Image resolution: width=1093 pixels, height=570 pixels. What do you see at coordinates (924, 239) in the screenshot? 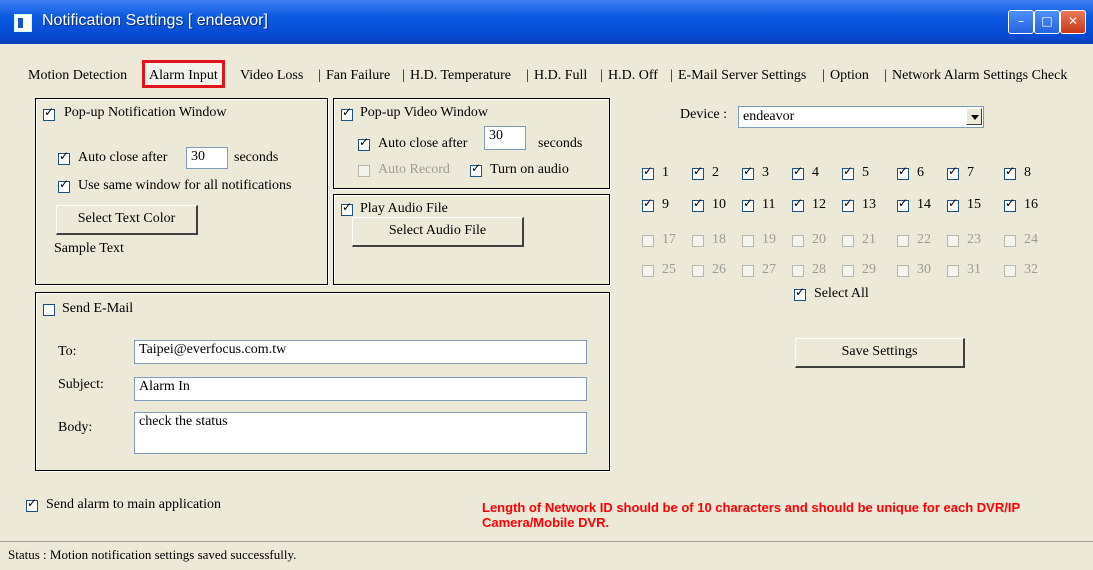
I see `channel-22-label: 22` at bounding box center [924, 239].